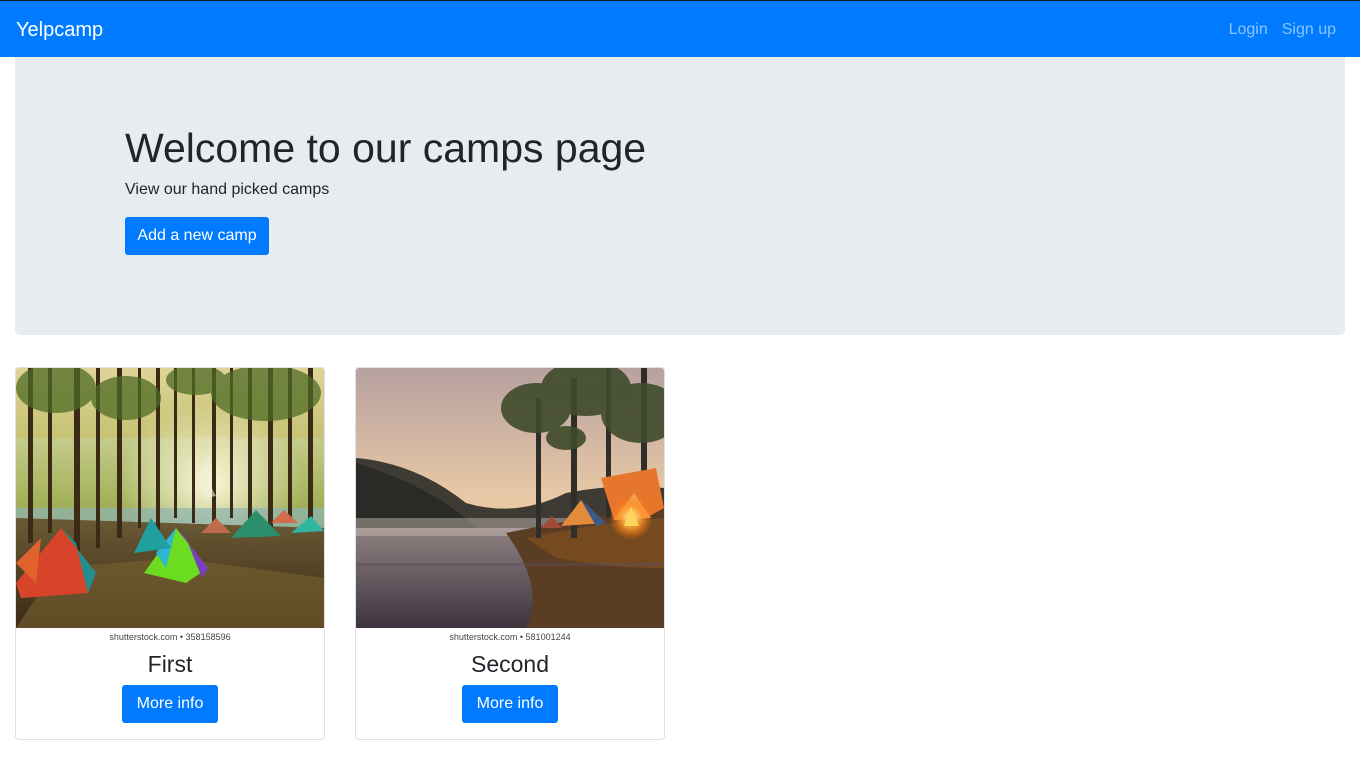 This screenshot has height=768, width=1360. I want to click on add-camp-button: Add a new camp, so click(197, 236).